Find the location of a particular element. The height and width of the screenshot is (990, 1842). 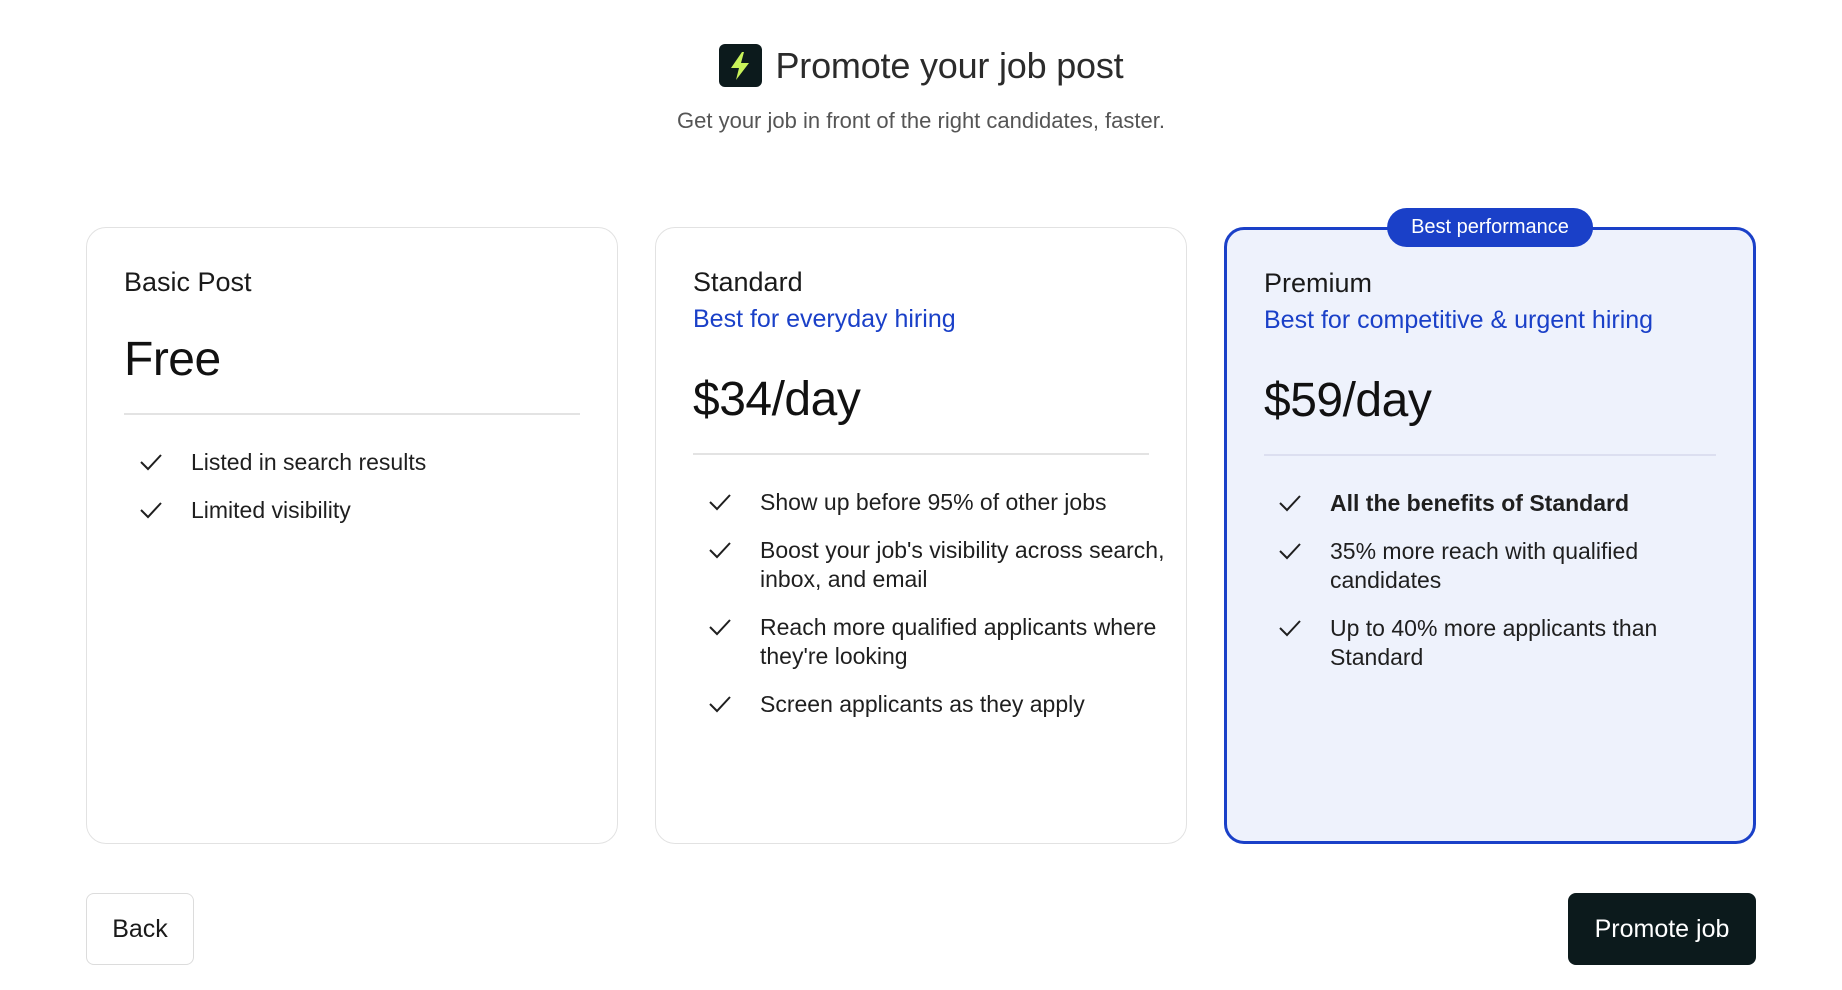

page-header: Promote your job post is located at coordinates (921, 65).